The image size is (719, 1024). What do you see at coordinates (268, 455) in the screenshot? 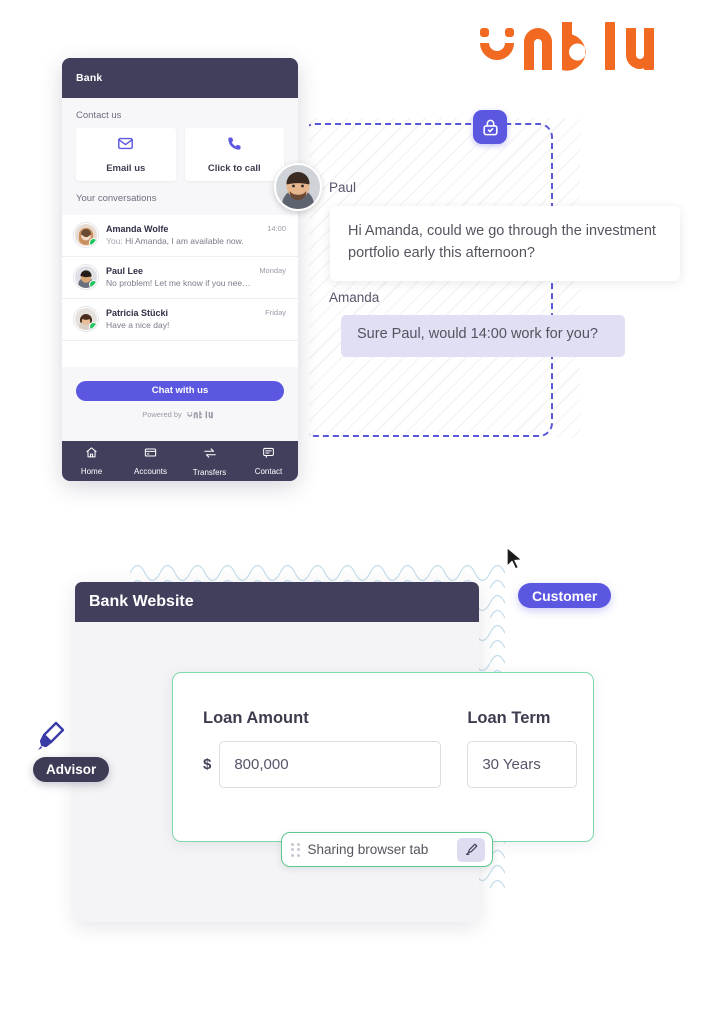
I see `chat-bubble-icon` at bounding box center [268, 455].